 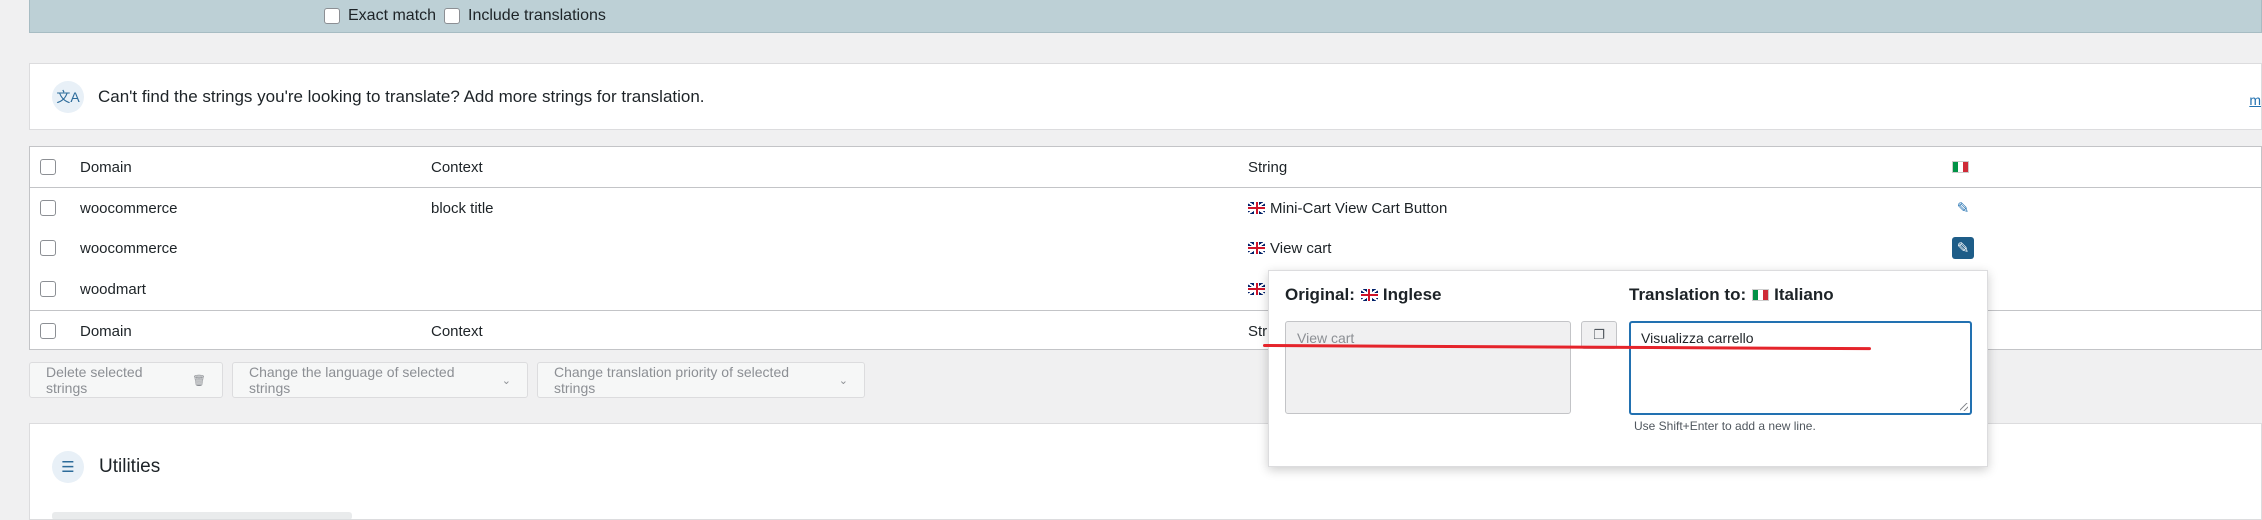 I want to click on newline-hint: Use Shift+Enter to add a new line., so click(x=1725, y=426).